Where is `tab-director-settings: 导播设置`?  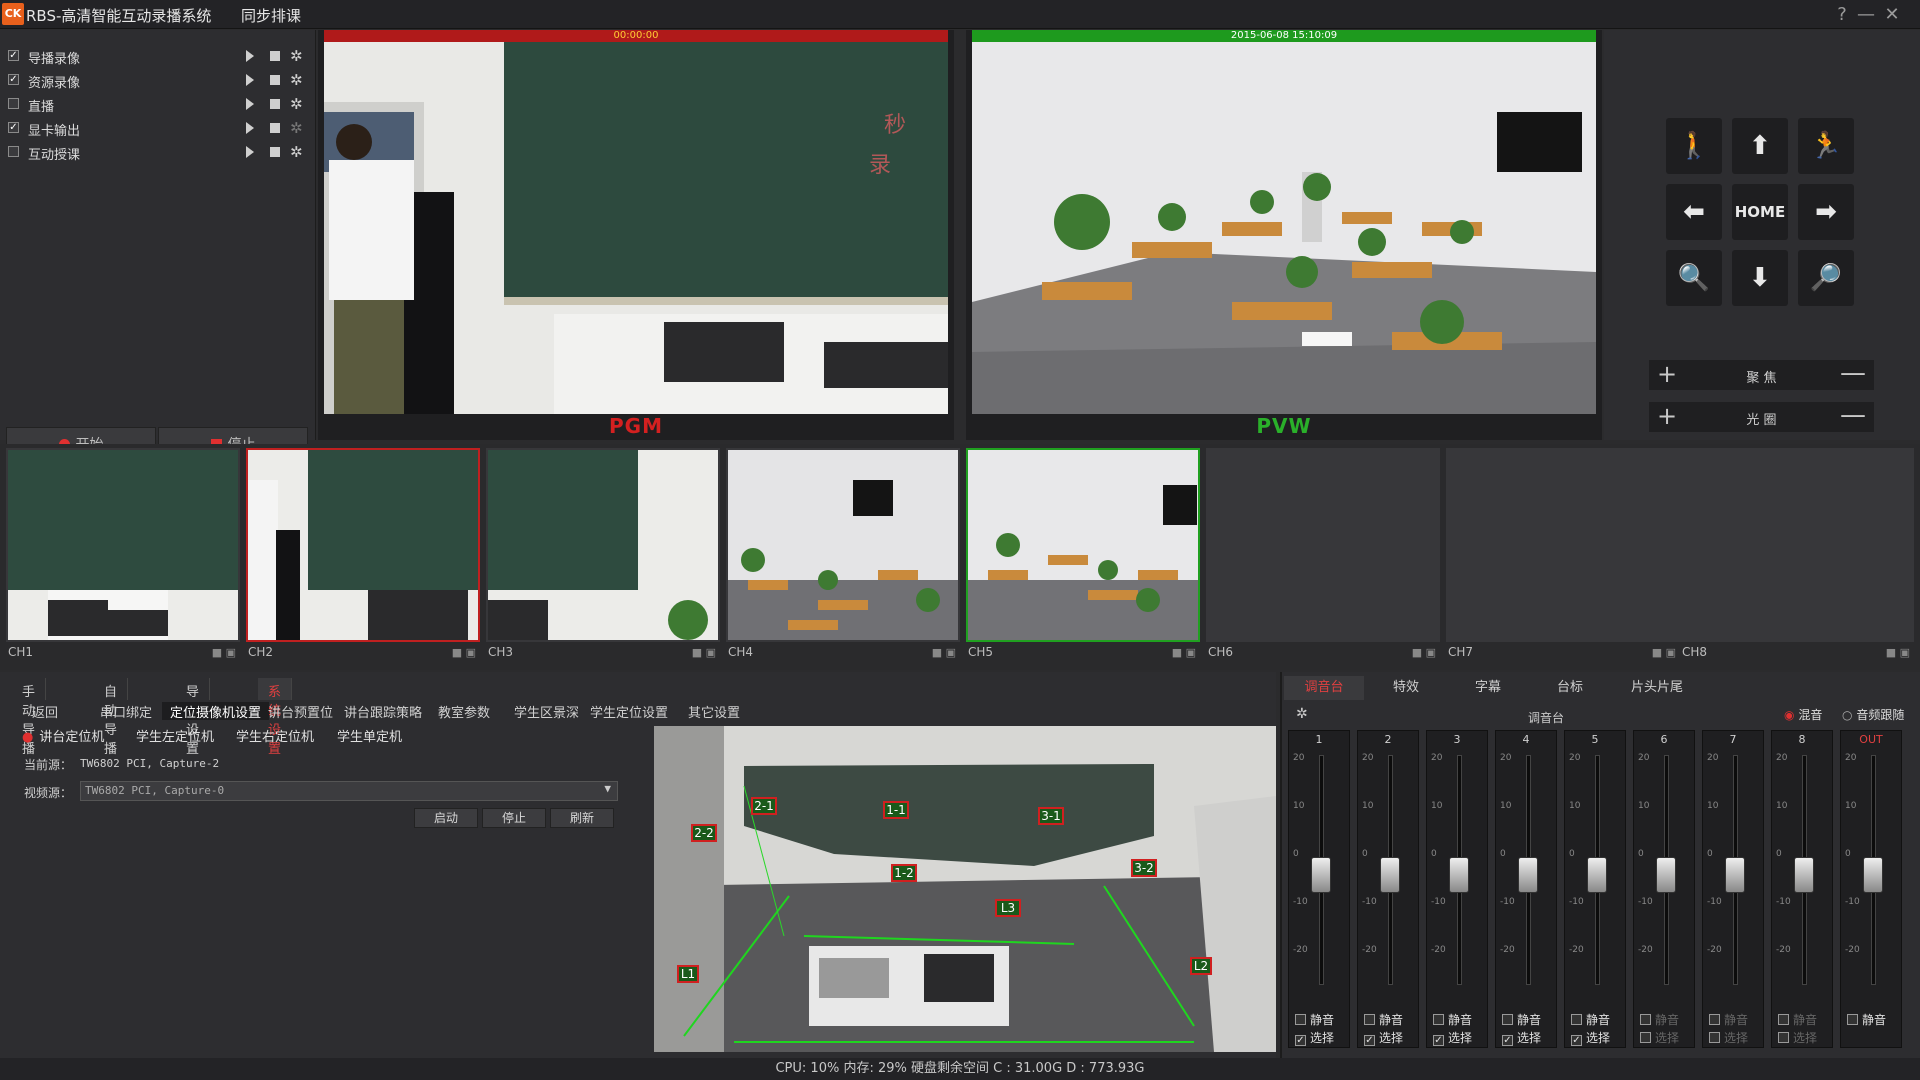
tab-director-settings: 导播设置 is located at coordinates (193, 717).